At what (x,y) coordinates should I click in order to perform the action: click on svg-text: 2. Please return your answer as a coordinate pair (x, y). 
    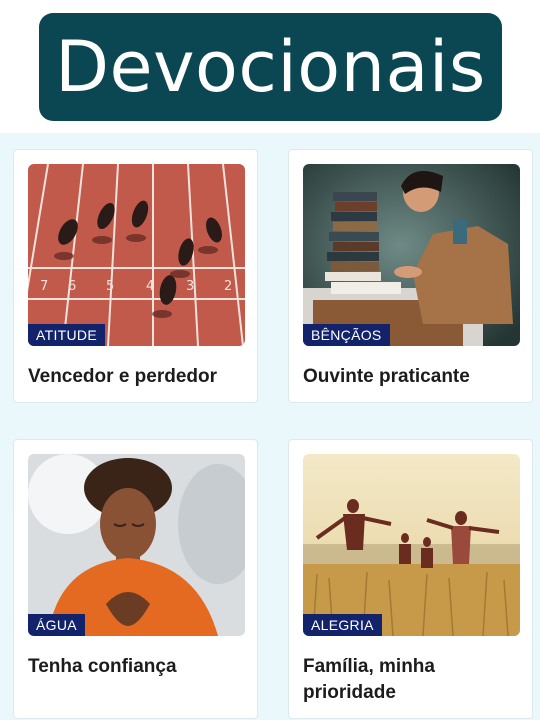
    Looking at the image, I should click on (228, 286).